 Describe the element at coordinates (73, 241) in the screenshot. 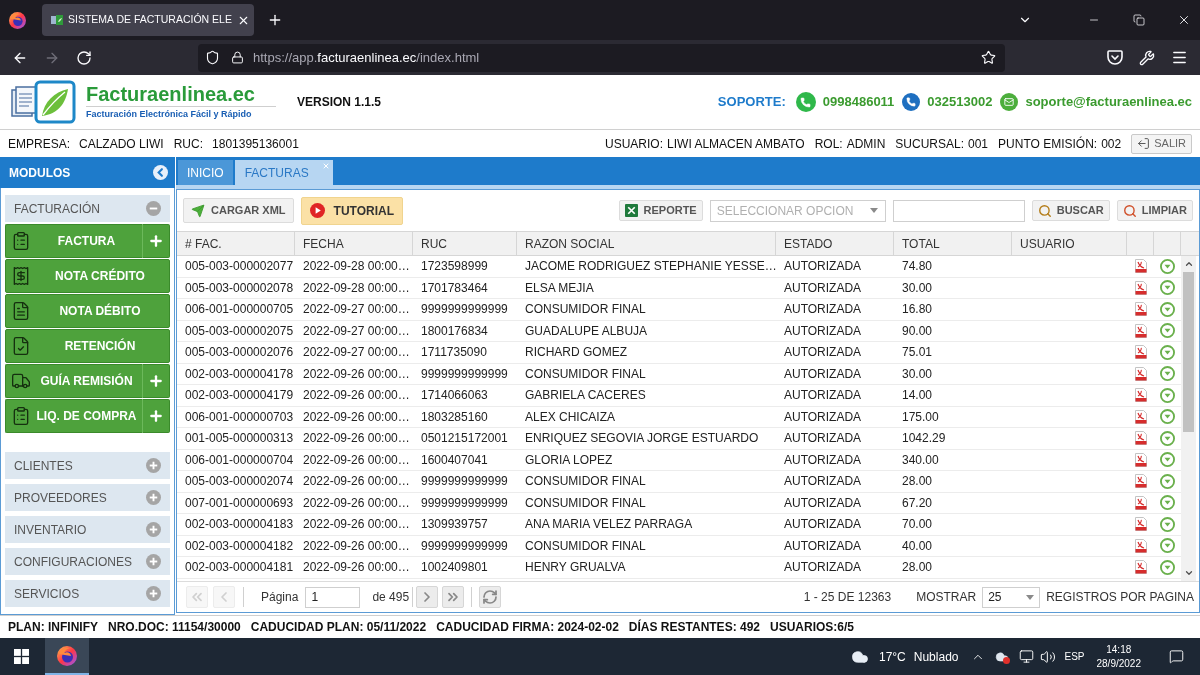

I see `module-button: FACTURA` at that location.